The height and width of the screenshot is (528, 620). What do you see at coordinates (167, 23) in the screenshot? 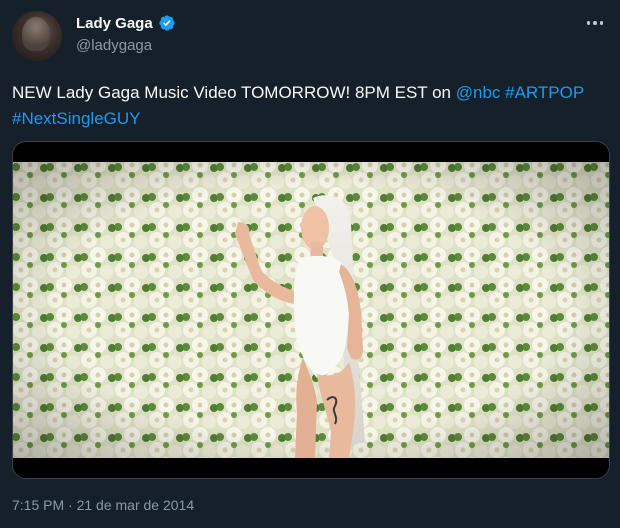
I see `verified-badge-icon` at bounding box center [167, 23].